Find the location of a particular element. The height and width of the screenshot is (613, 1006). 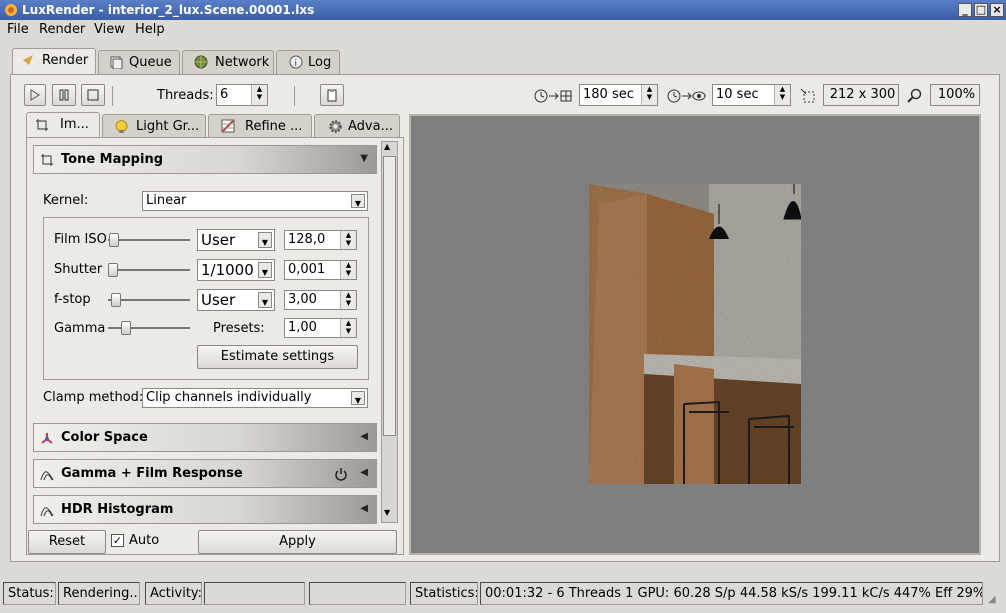

tab-queue: Queue is located at coordinates (139, 62).